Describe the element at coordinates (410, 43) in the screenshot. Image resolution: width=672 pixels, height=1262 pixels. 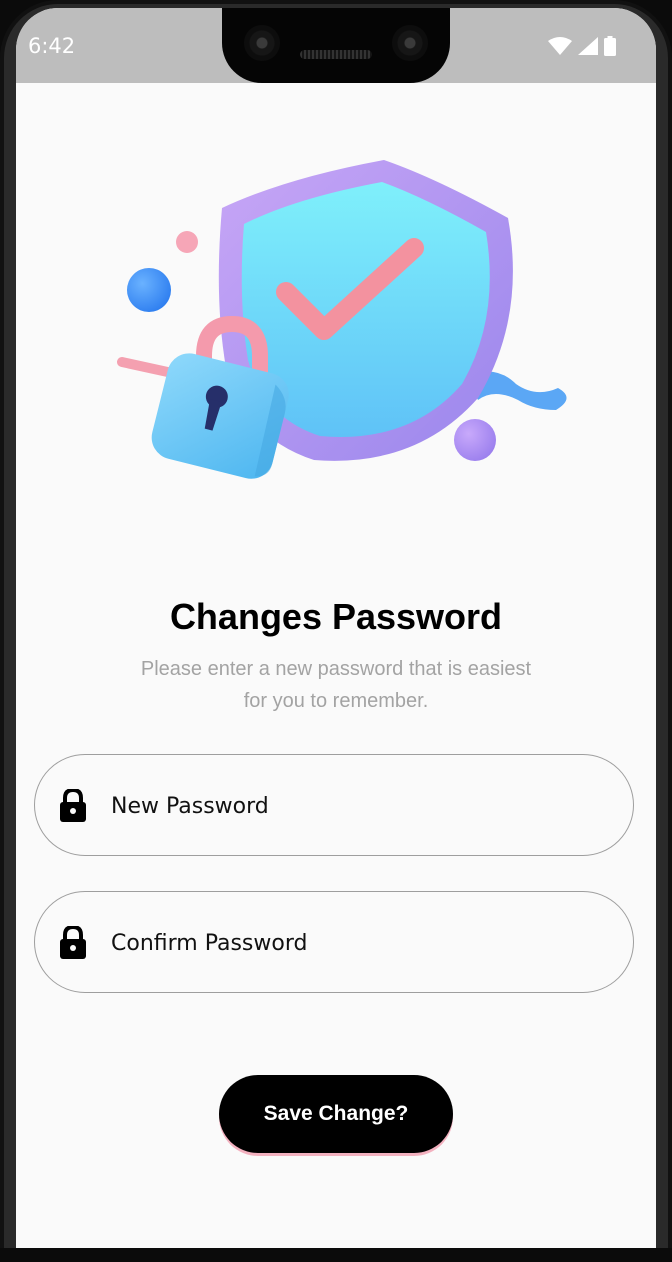
I see `front-sensor-icon` at that location.